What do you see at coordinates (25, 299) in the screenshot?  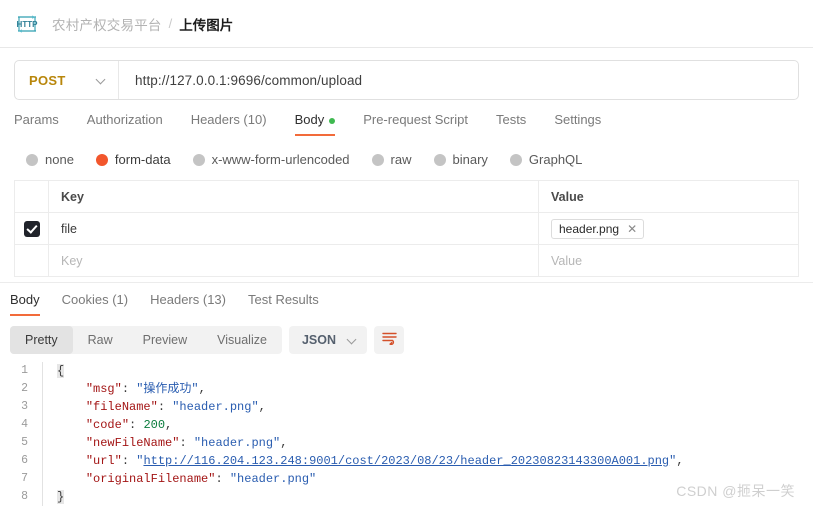 I see `response-tab-body-label: Body` at bounding box center [25, 299].